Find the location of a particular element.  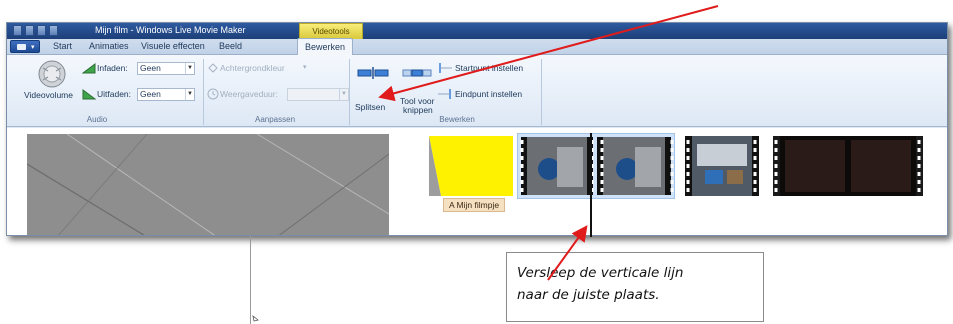

mouse-cursor-icon is located at coordinates (255, 318).